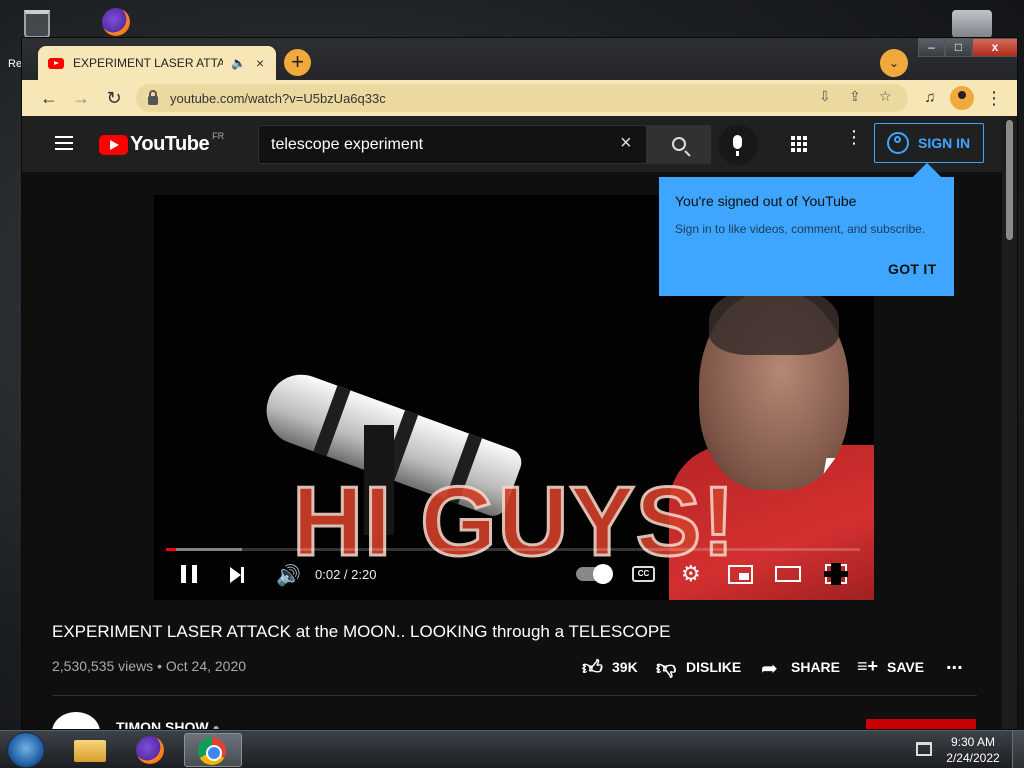  Describe the element at coordinates (514, 575) in the screenshot. I see `player-controls: 🔊 0:02 / 2:20 CC ⚙` at that location.